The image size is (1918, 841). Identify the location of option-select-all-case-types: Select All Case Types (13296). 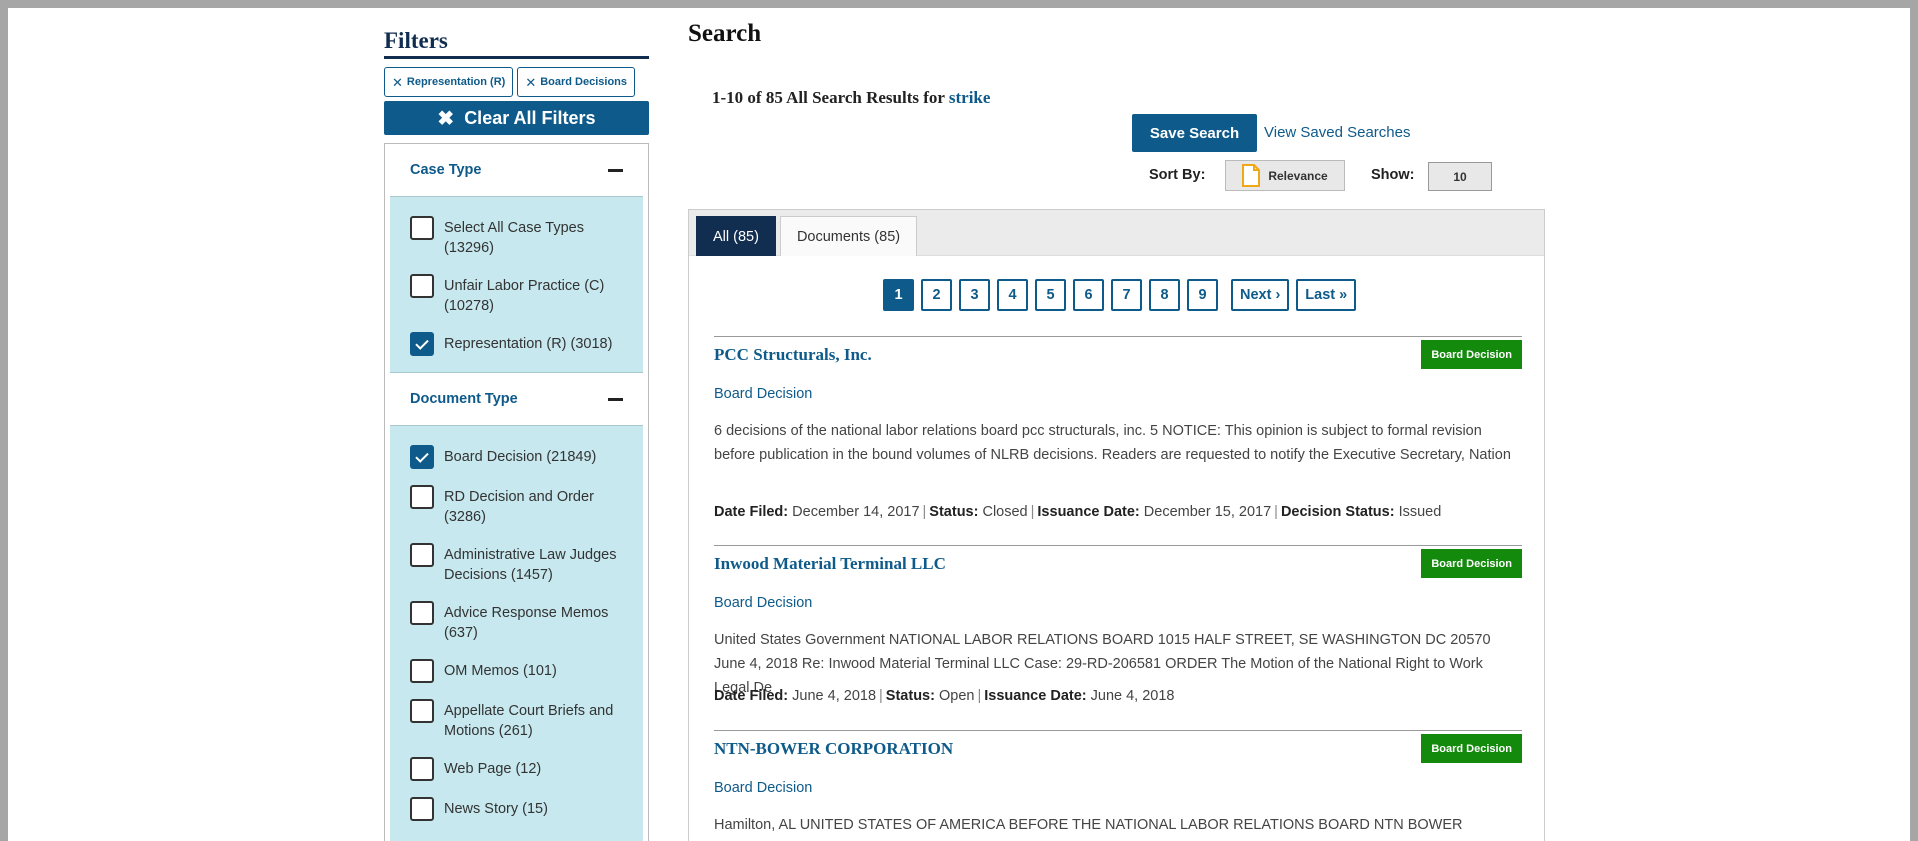
(526, 237).